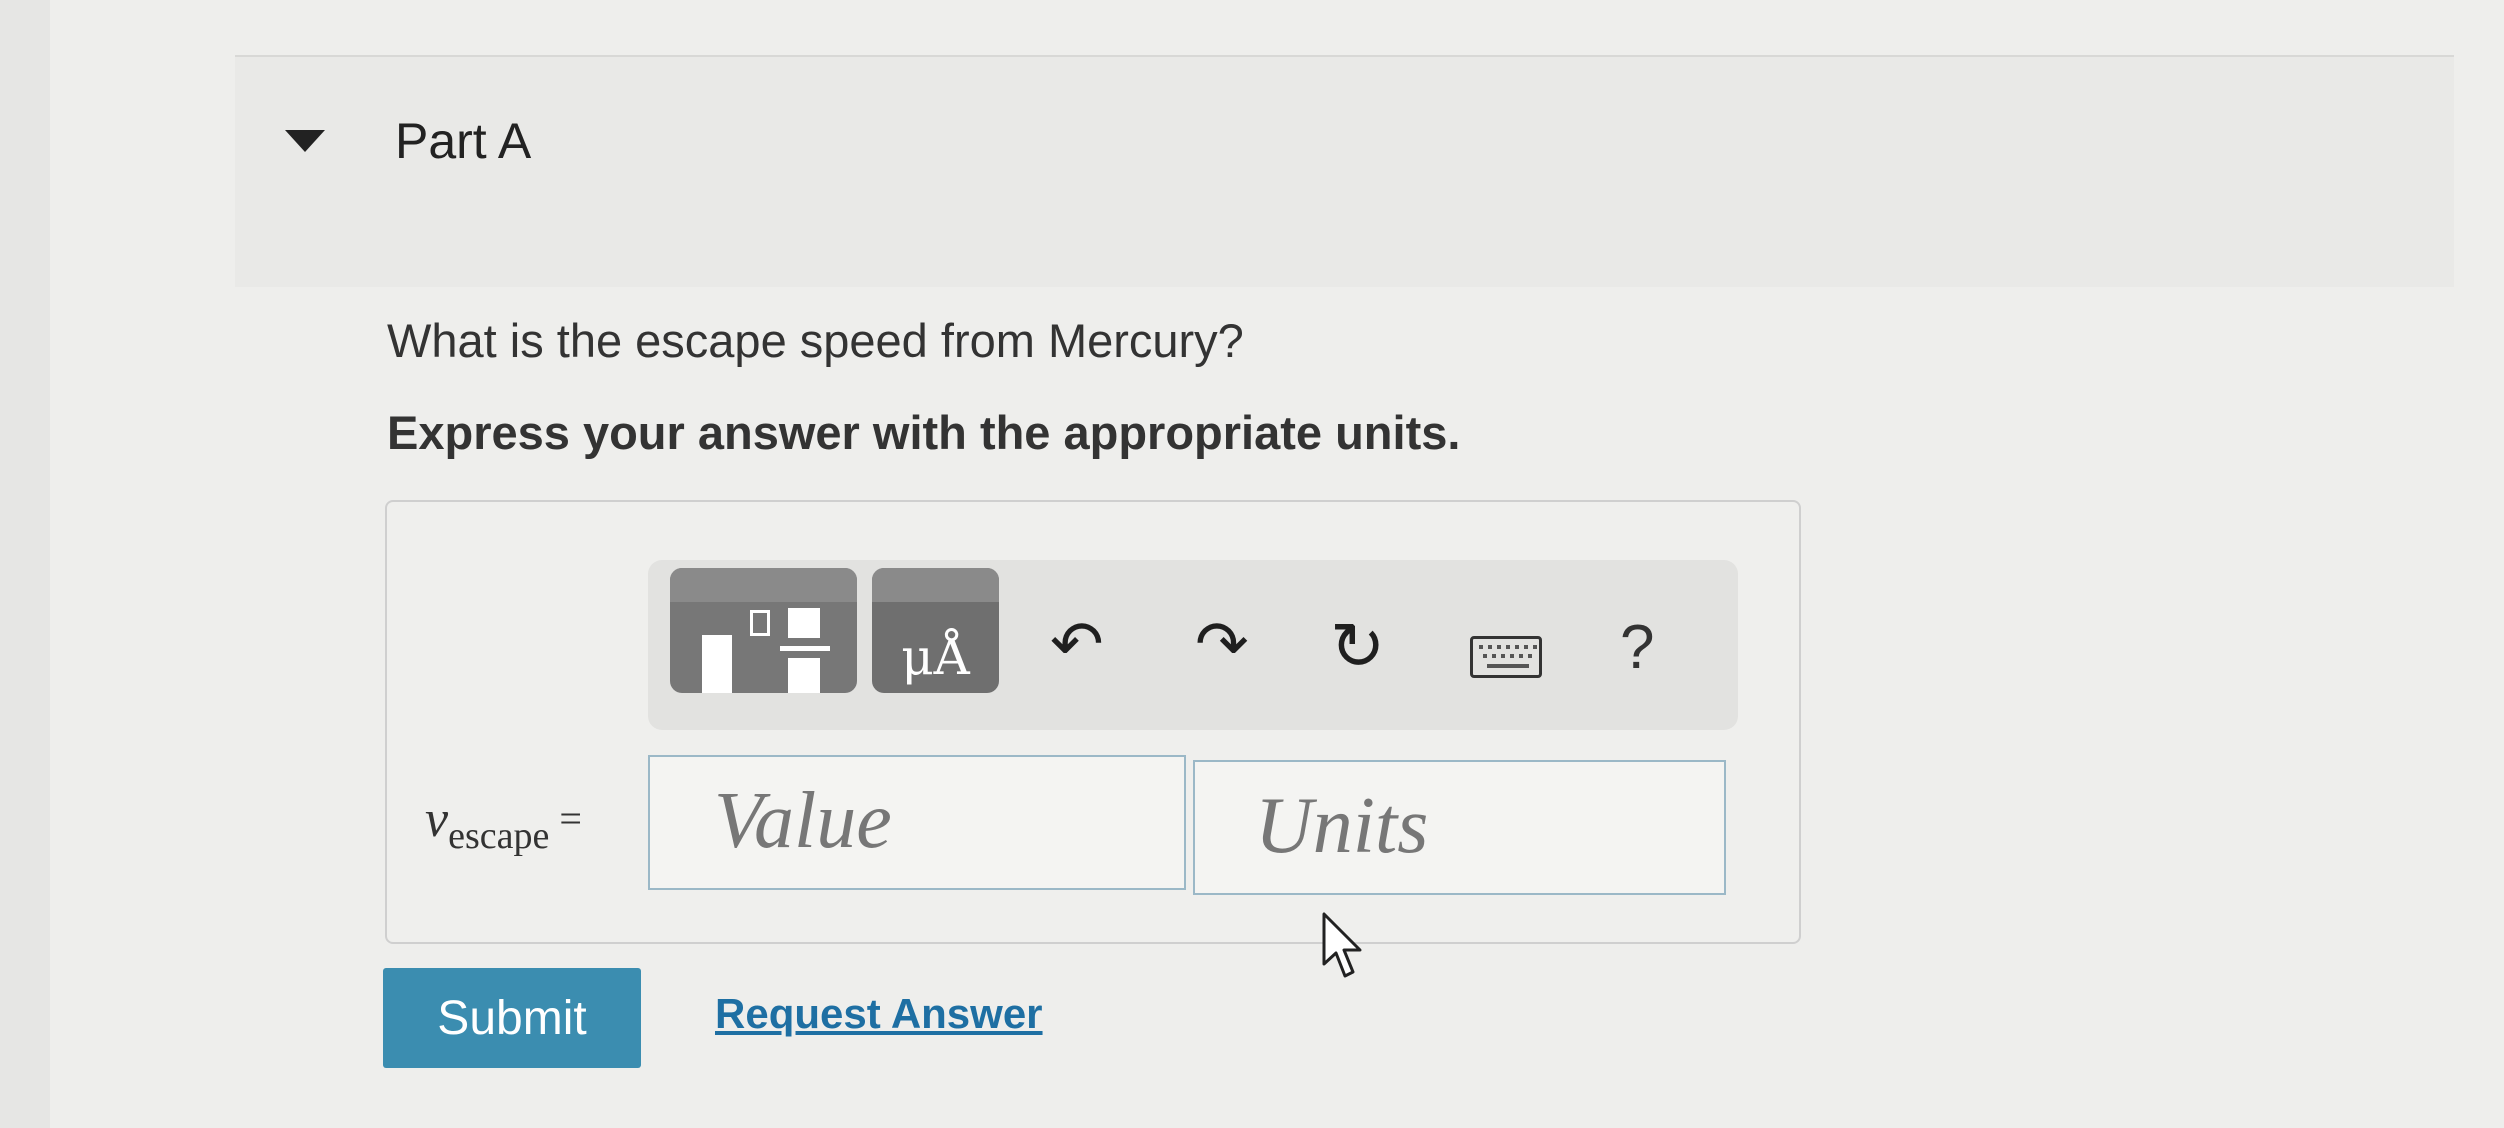 The width and height of the screenshot is (2504, 1128). Describe the element at coordinates (570, 818) in the screenshot. I see `equals-sign: =` at that location.